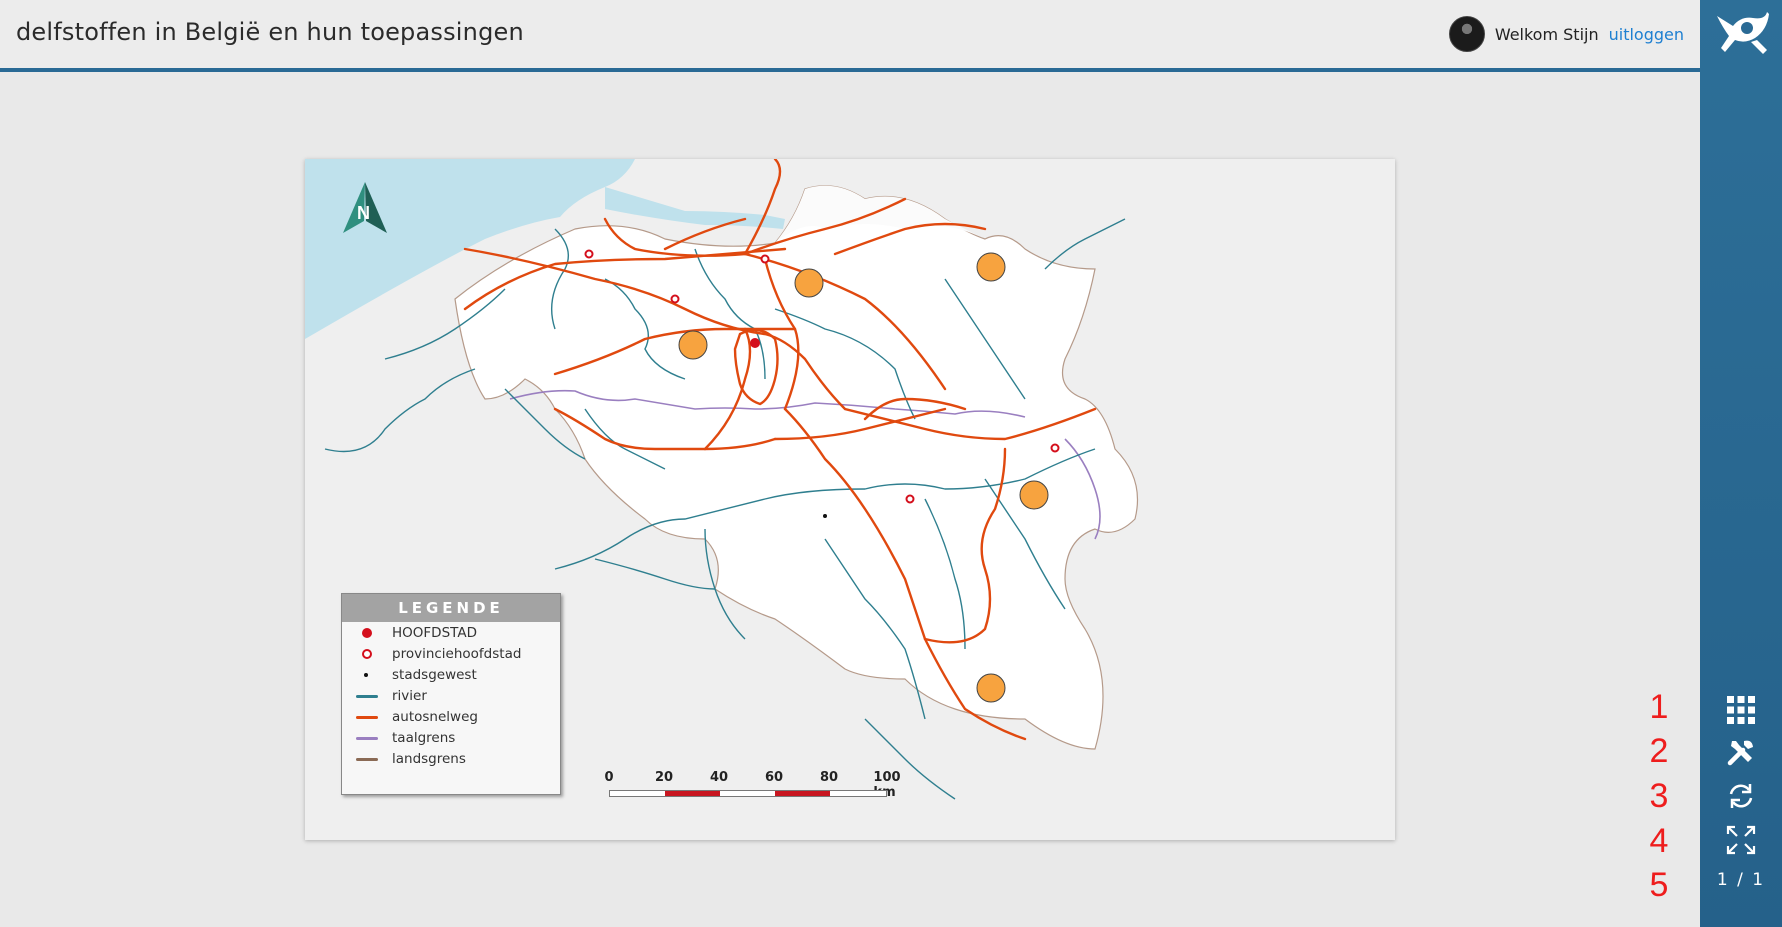 The image size is (1782, 927). What do you see at coordinates (1659, 885) in the screenshot?
I see `annotation-5: 5` at bounding box center [1659, 885].